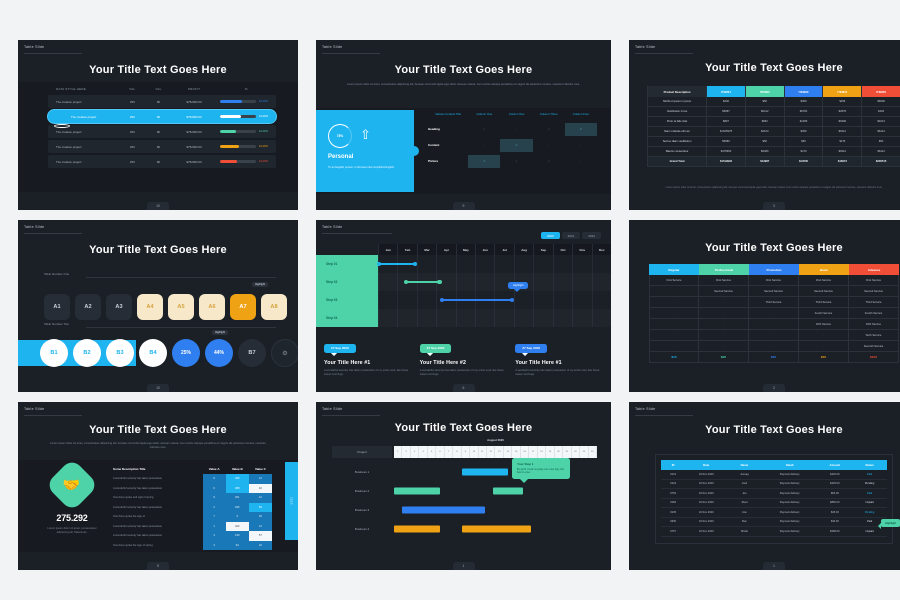 The image size is (900, 600). Describe the element at coordinates (88, 307) in the screenshot. I see `square-token: A2` at that location.